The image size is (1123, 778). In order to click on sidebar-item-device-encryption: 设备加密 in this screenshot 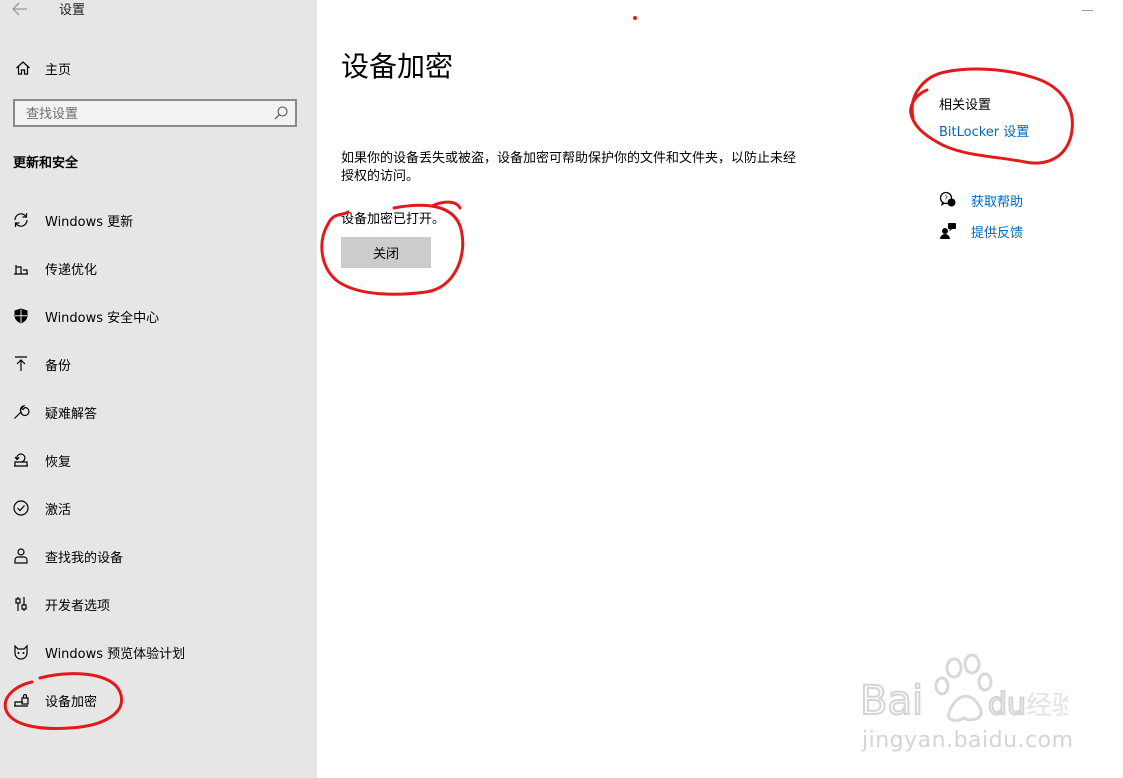, I will do `click(53, 700)`.